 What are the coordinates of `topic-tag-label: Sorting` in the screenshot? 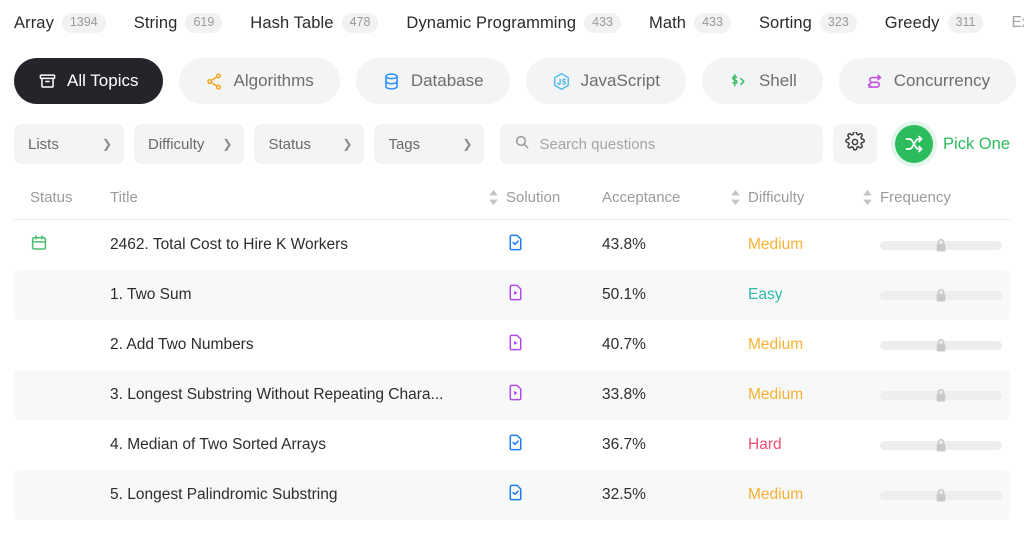 It's located at (785, 22).